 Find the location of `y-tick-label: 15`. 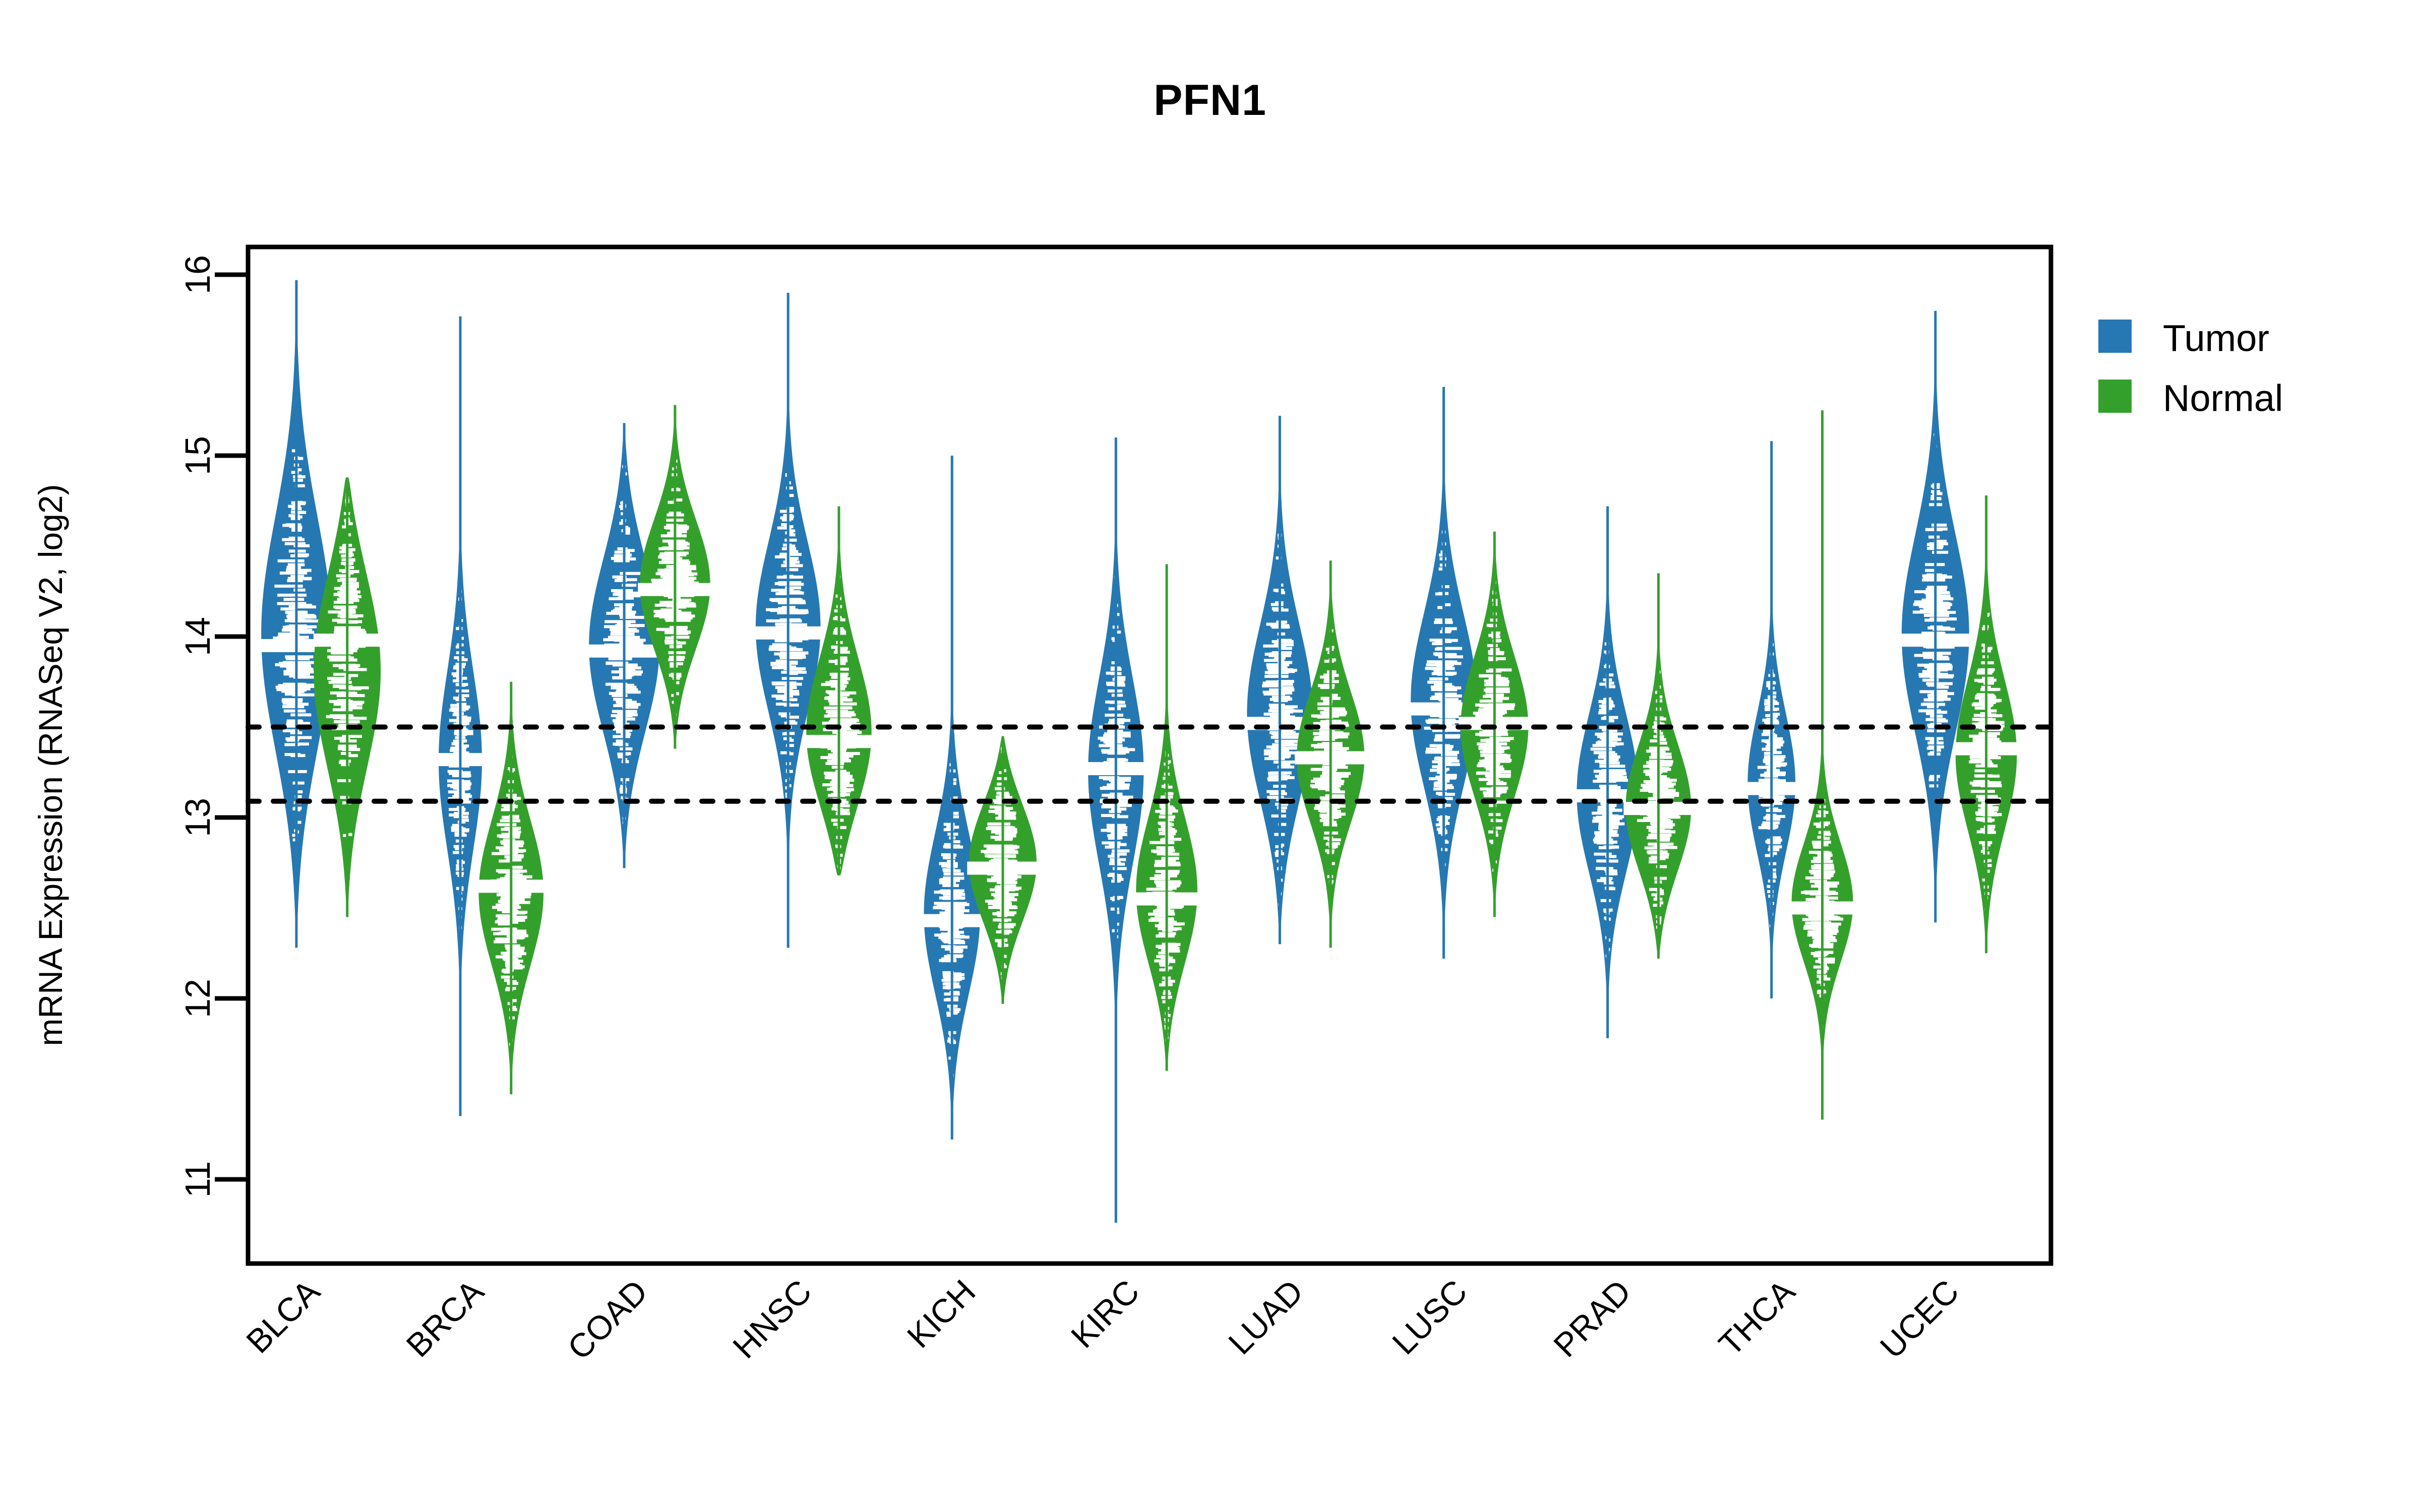

y-tick-label: 15 is located at coordinates (197, 456).